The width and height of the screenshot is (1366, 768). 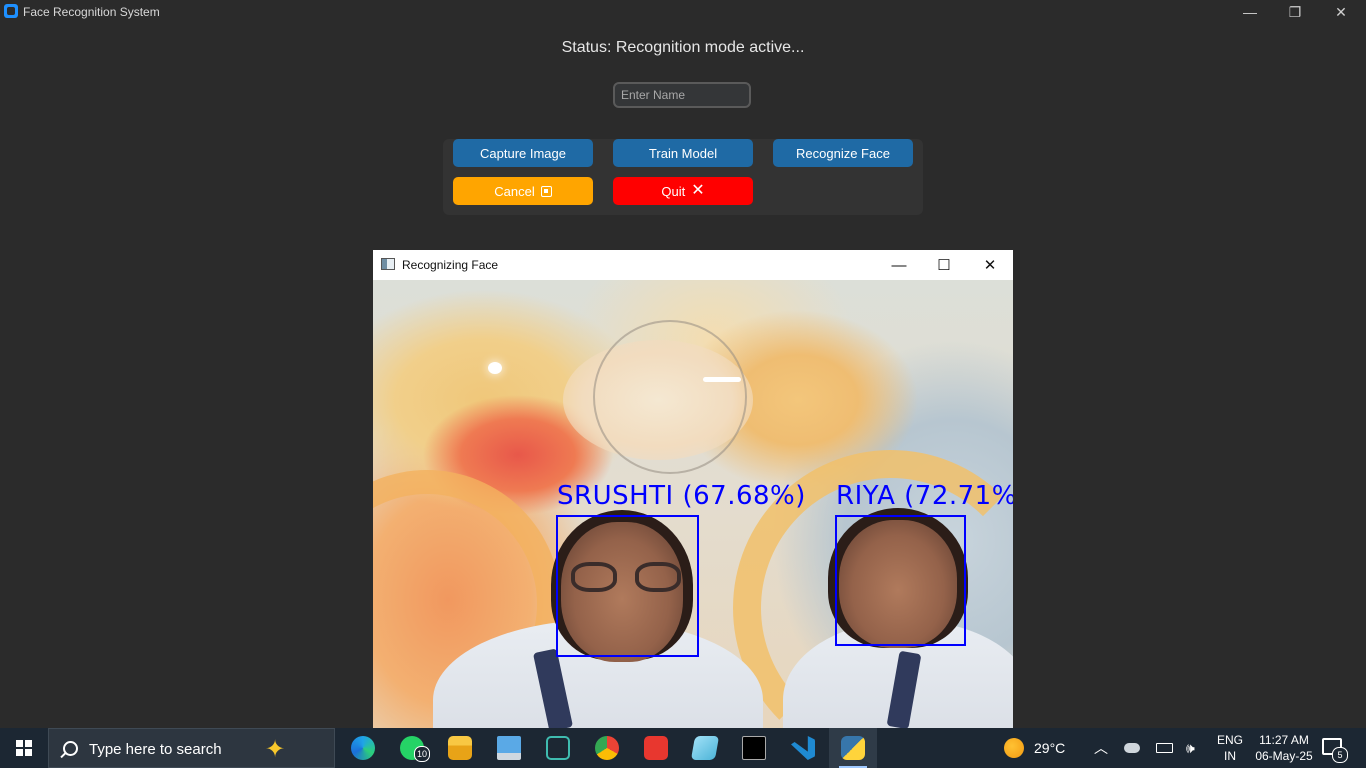 I want to click on recognize-face-label: Recognize Face, so click(x=843, y=153).